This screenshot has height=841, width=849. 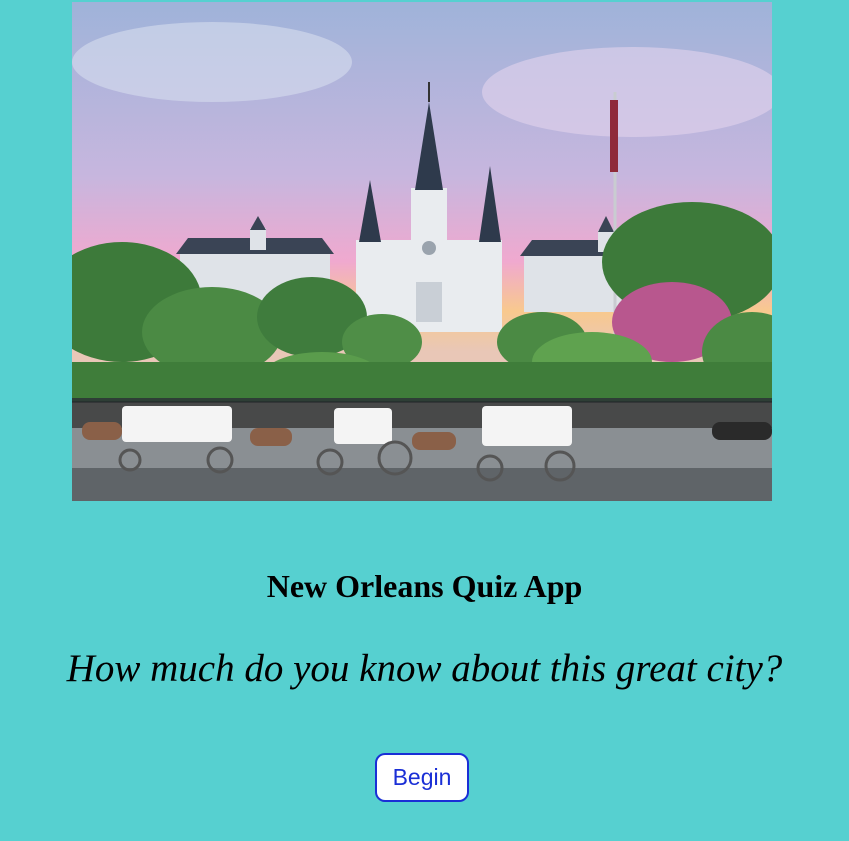 What do you see at coordinates (422, 777) in the screenshot?
I see `begin-button: Begin` at bounding box center [422, 777].